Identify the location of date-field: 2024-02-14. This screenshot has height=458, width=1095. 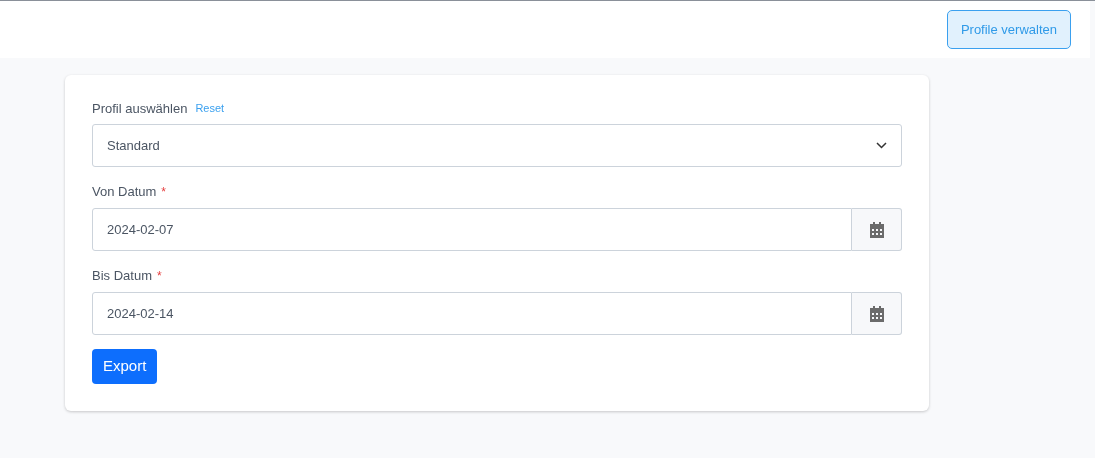
(472, 313).